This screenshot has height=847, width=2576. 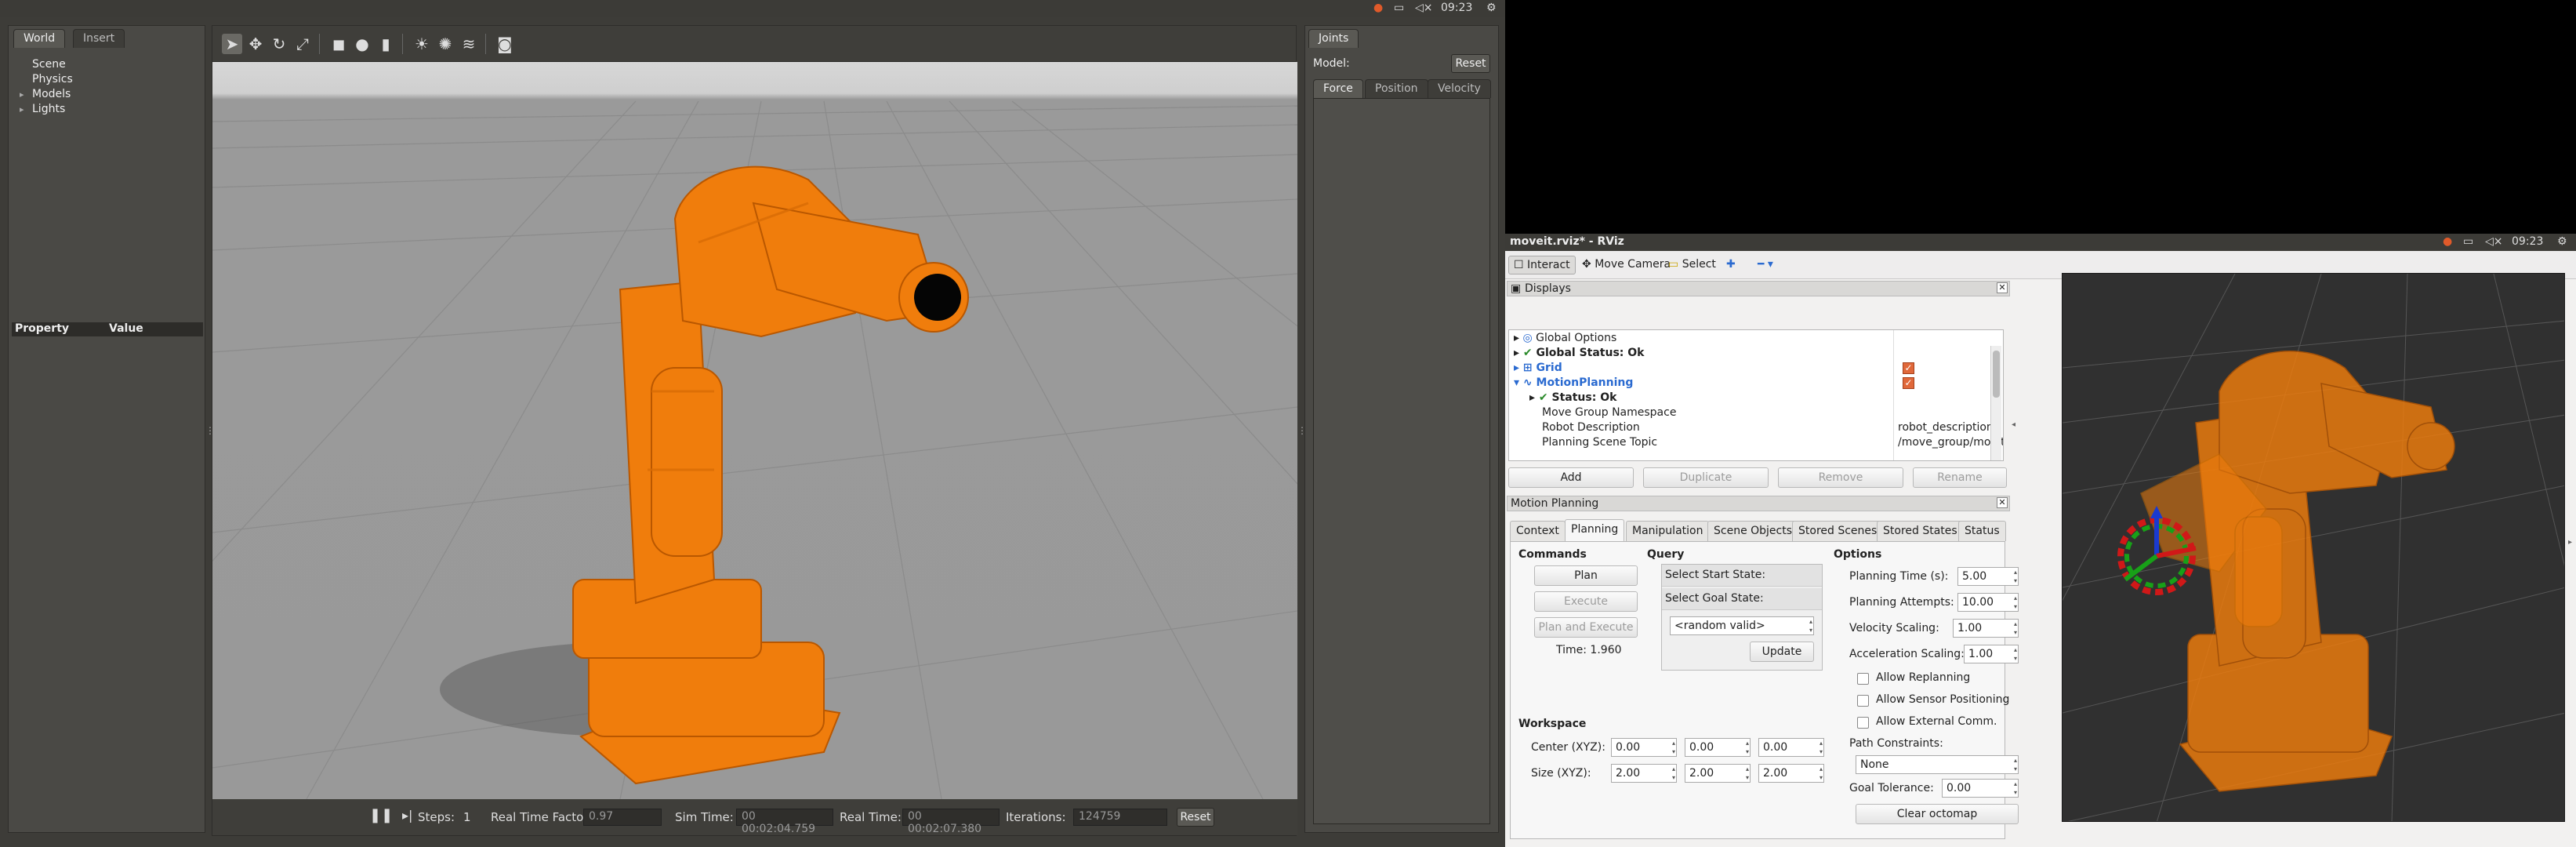 What do you see at coordinates (1460, 88) in the screenshot?
I see `tab-velocity: Velocity` at bounding box center [1460, 88].